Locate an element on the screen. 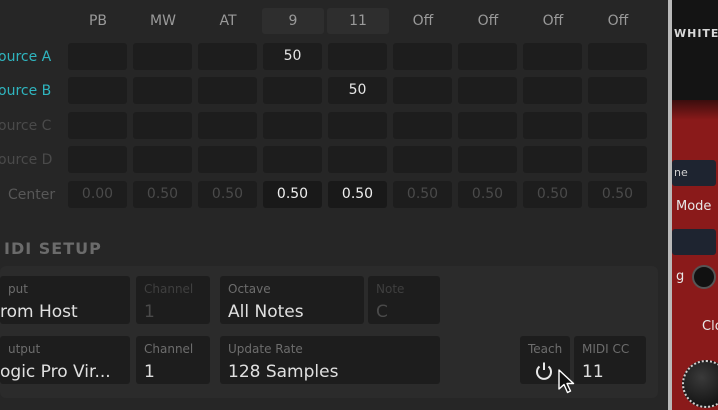 This screenshot has height=410, width=718. input-channel-value: 1 is located at coordinates (149, 312).